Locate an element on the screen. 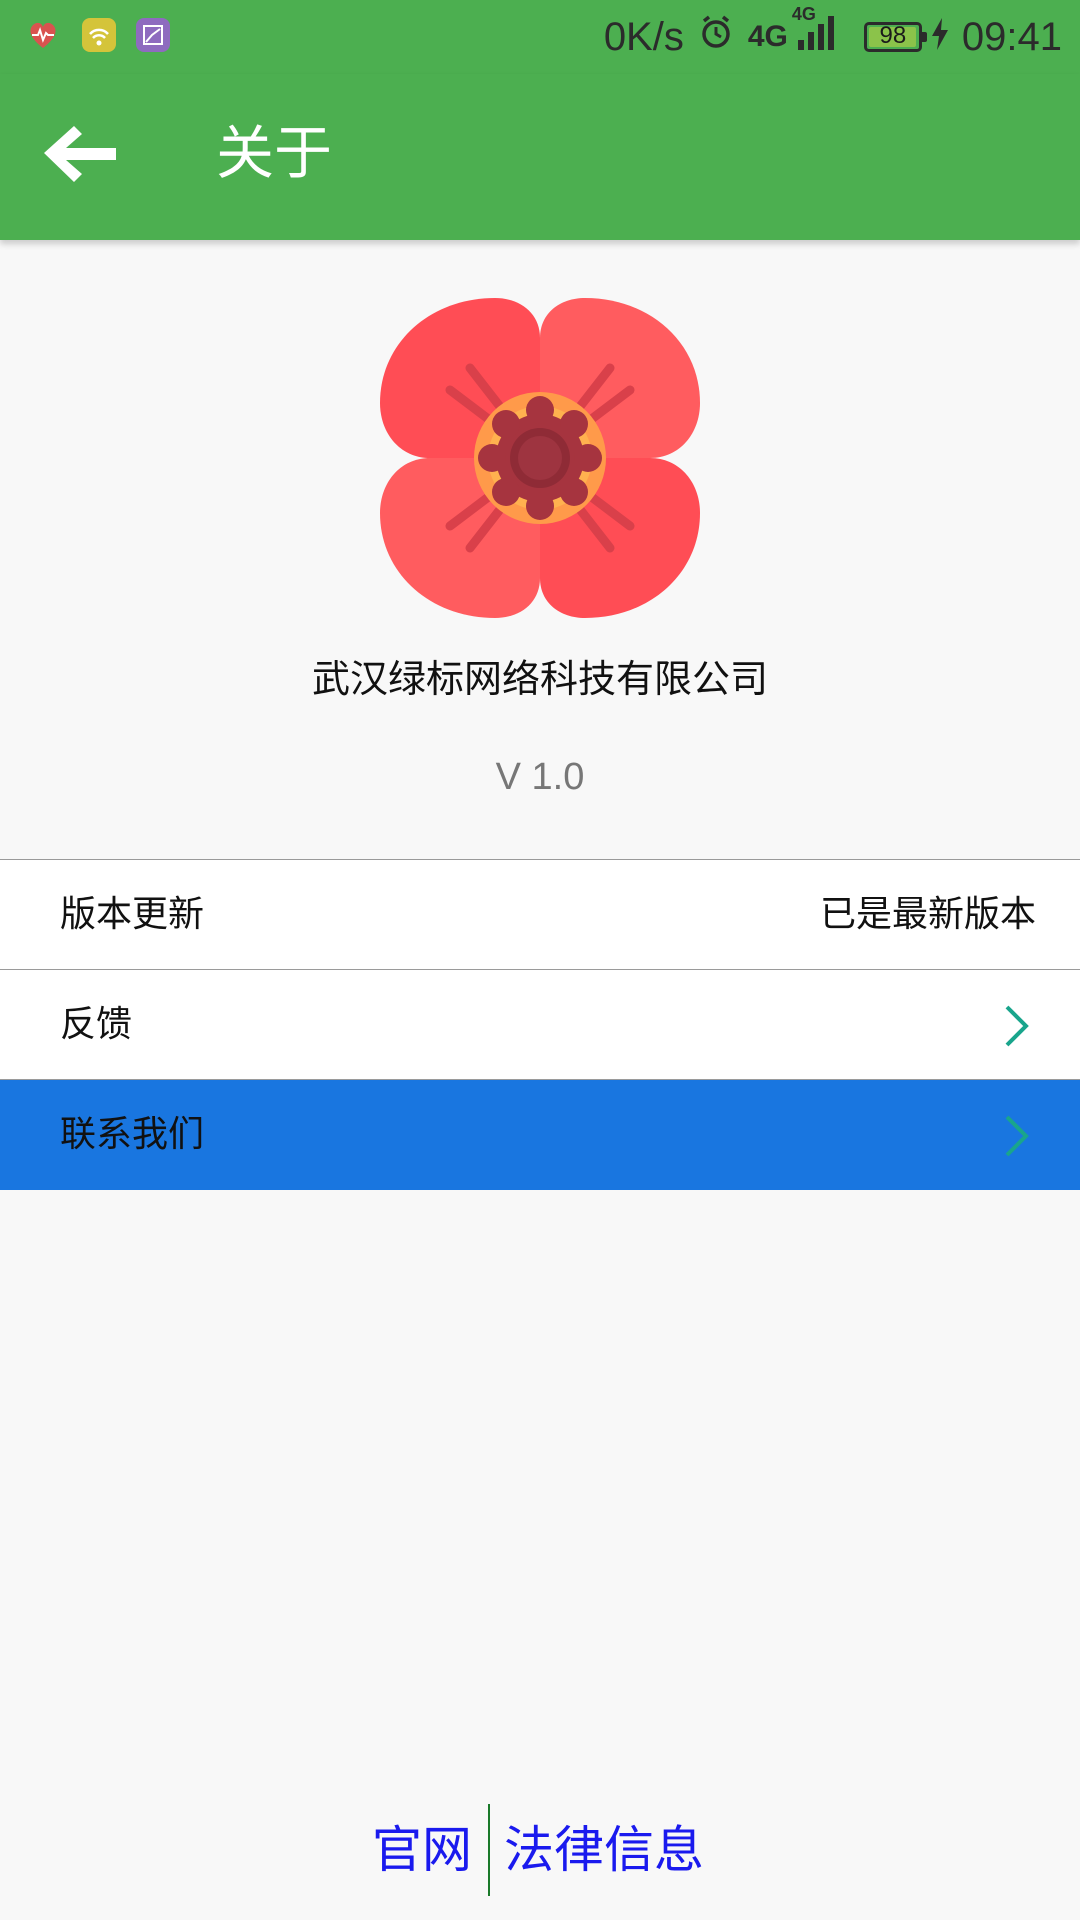 The image size is (1080, 1920). list-item-label: 版本更新 is located at coordinates (132, 914).